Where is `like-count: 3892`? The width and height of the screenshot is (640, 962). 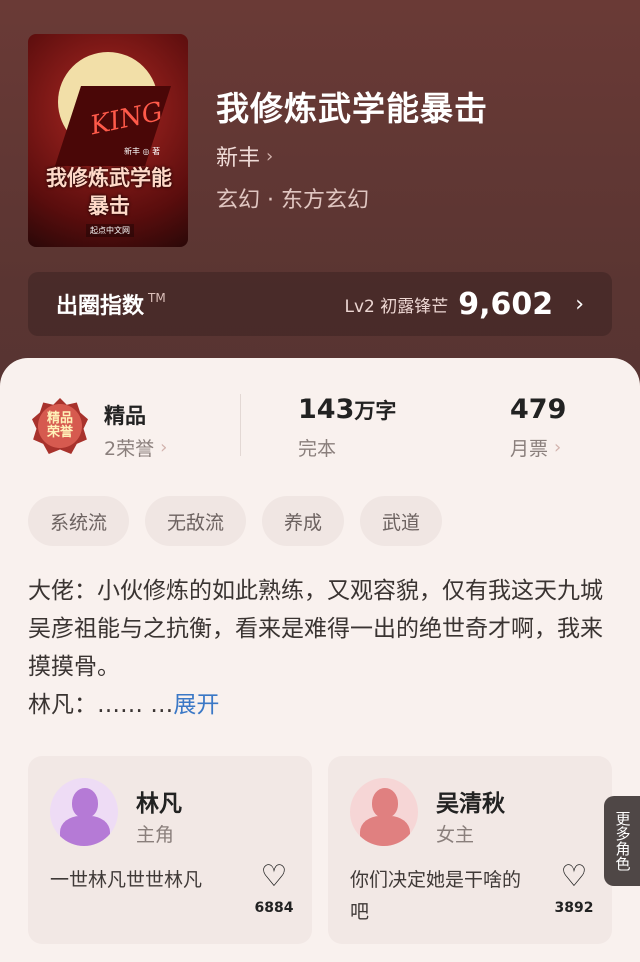 like-count: 3892 is located at coordinates (574, 908).